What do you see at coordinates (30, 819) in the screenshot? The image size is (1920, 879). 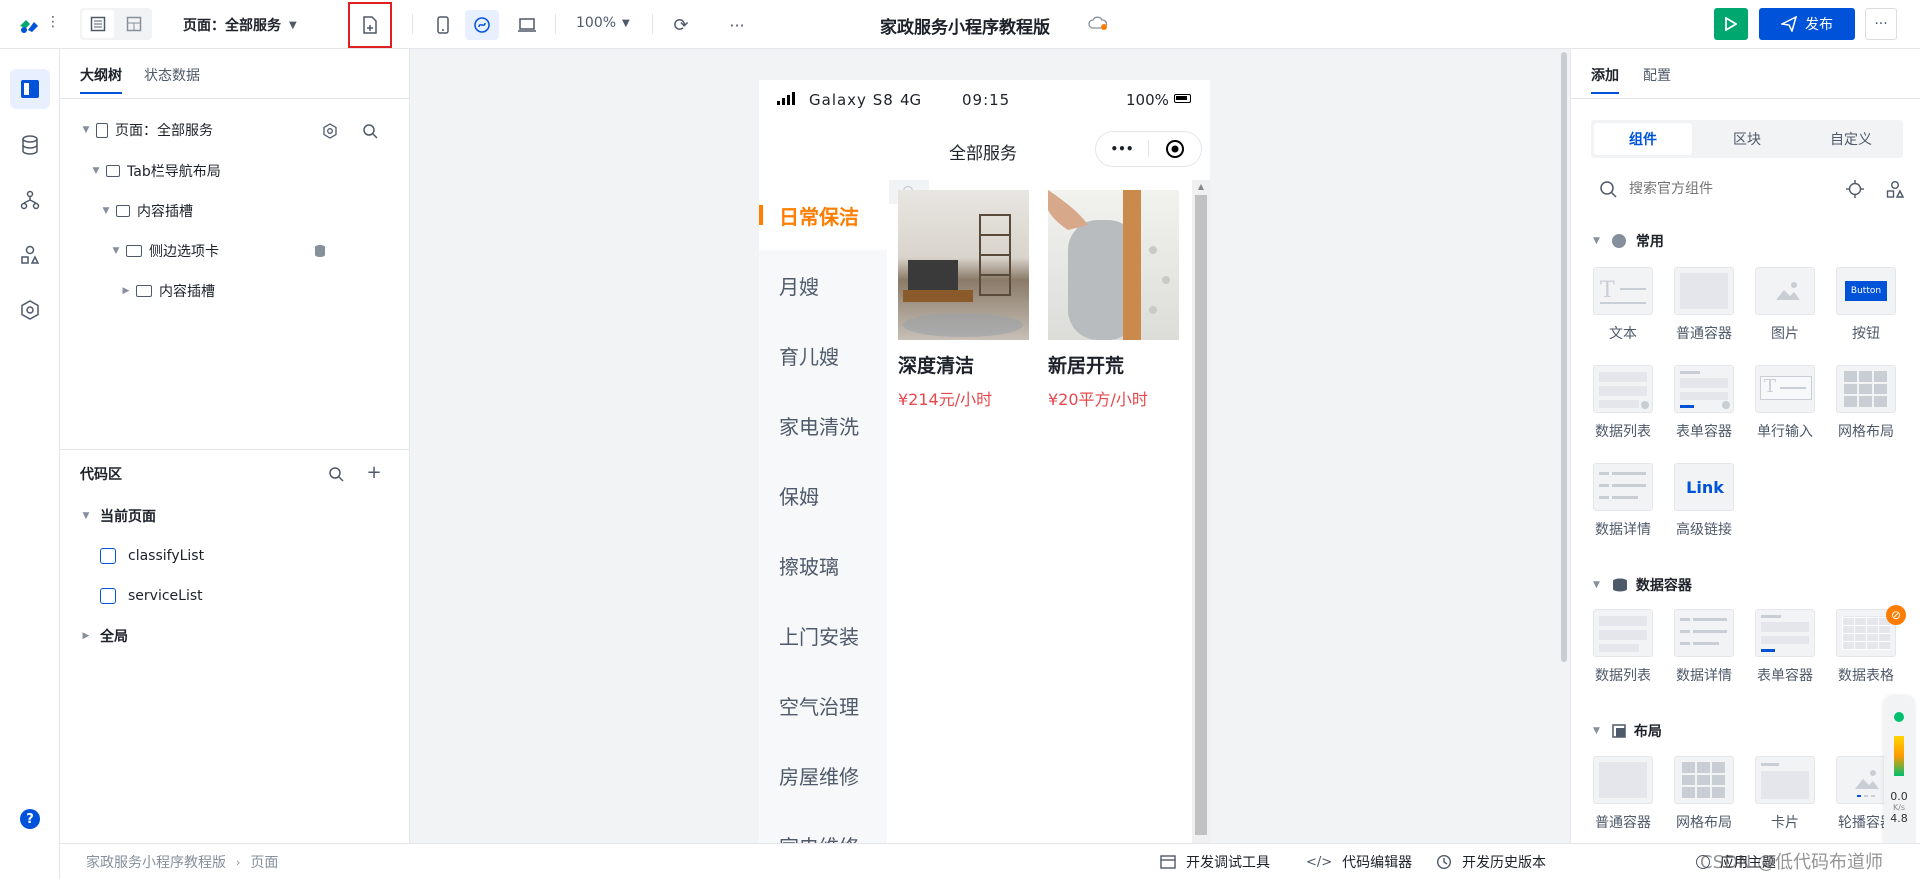 I see `help-icon: ?` at bounding box center [30, 819].